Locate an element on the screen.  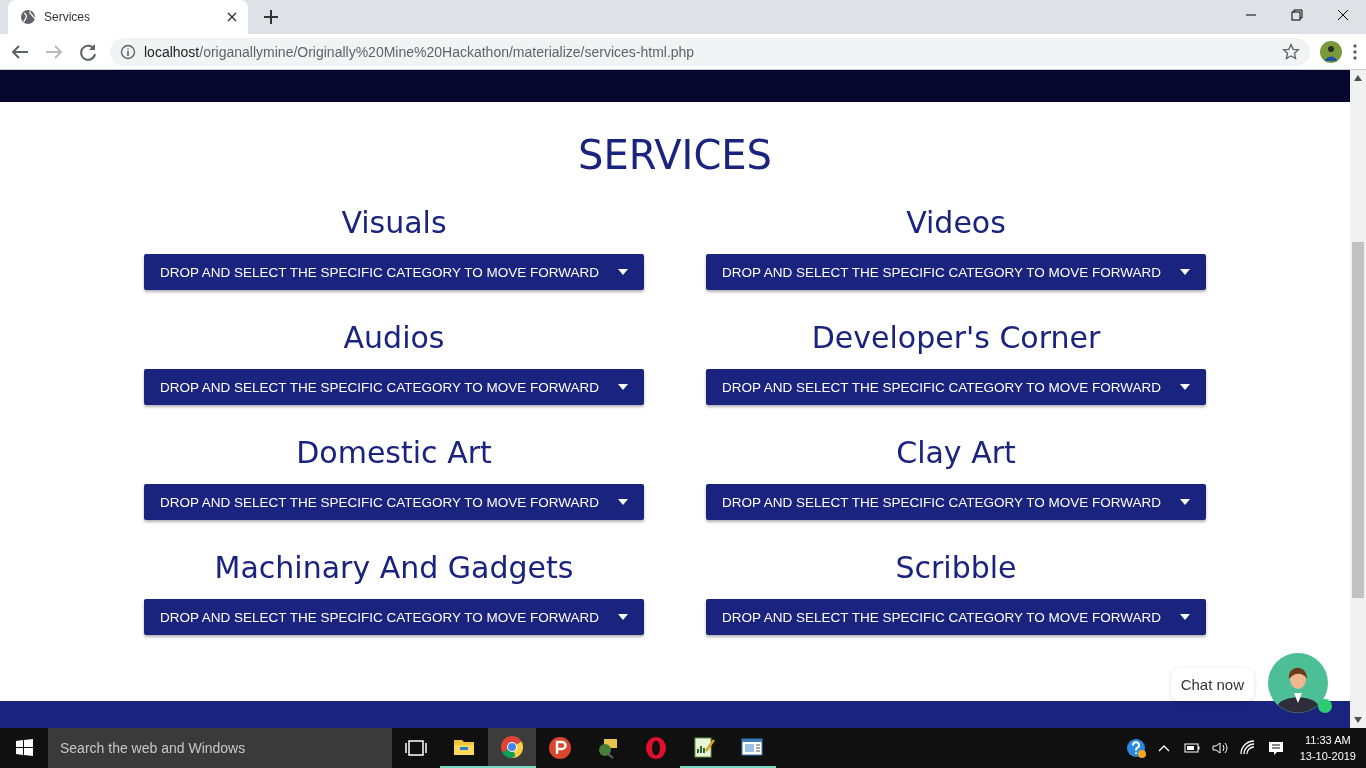
window-icon is located at coordinates (752, 747).